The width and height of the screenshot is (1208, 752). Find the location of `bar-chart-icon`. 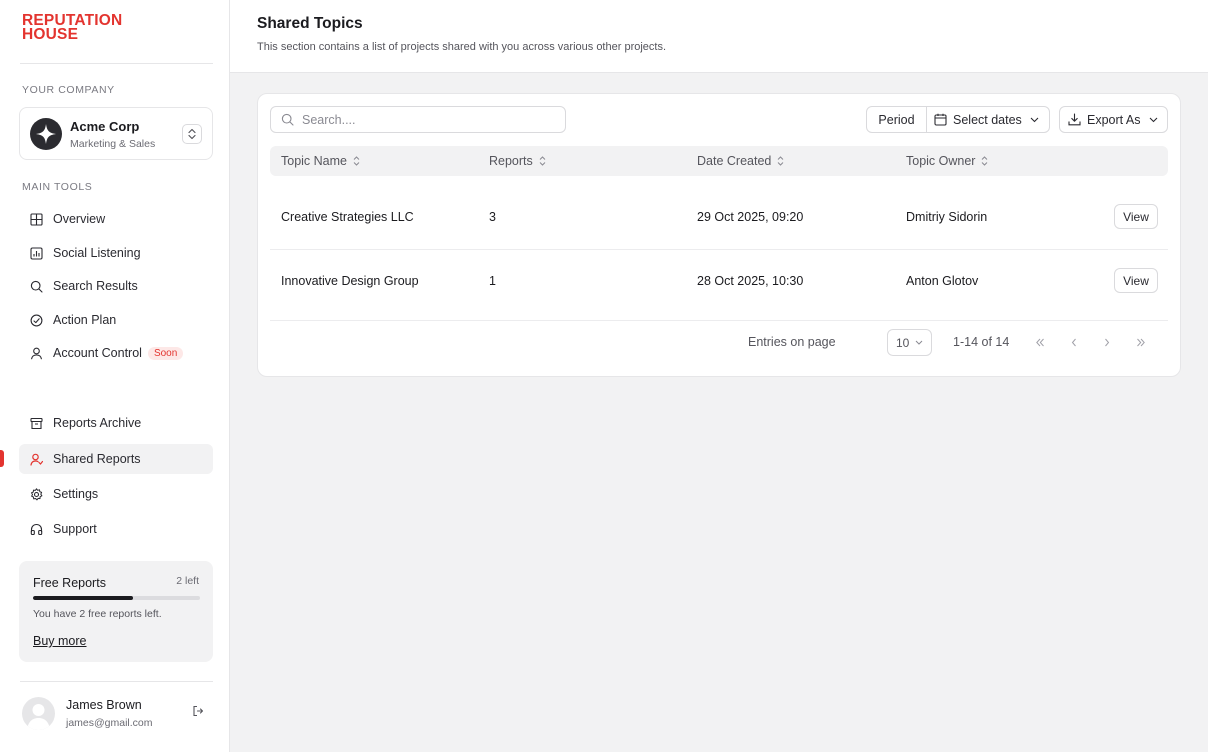

bar-chart-icon is located at coordinates (36, 253).